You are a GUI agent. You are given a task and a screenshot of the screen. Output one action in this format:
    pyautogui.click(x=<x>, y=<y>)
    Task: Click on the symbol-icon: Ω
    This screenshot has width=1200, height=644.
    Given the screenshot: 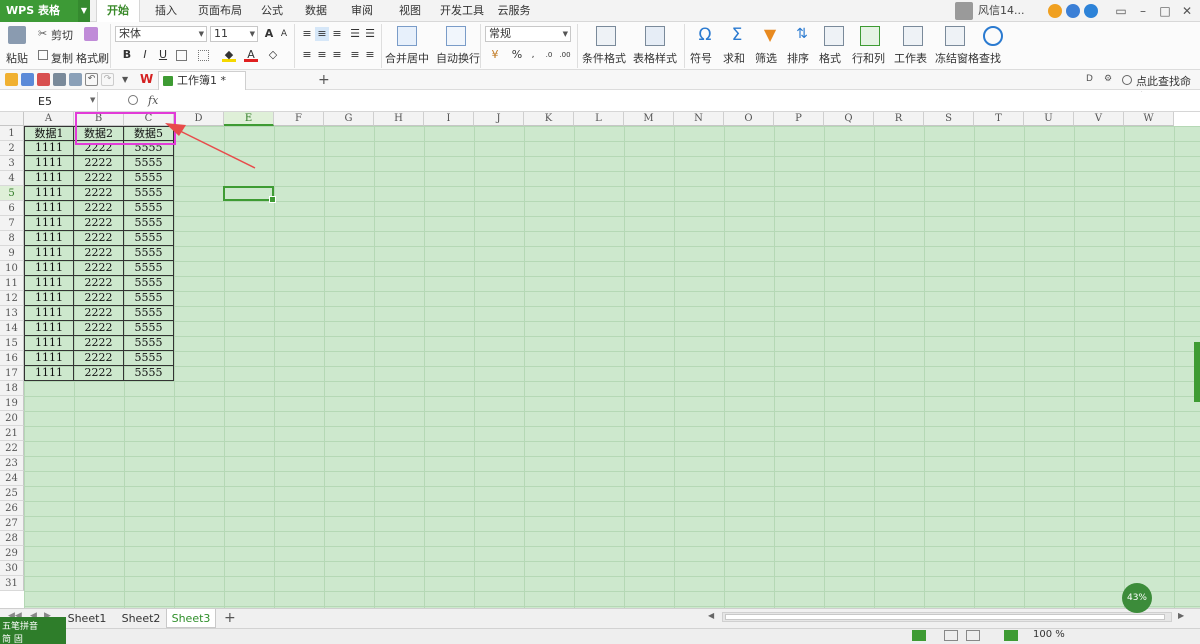 What is the action you would take?
    pyautogui.click(x=705, y=35)
    